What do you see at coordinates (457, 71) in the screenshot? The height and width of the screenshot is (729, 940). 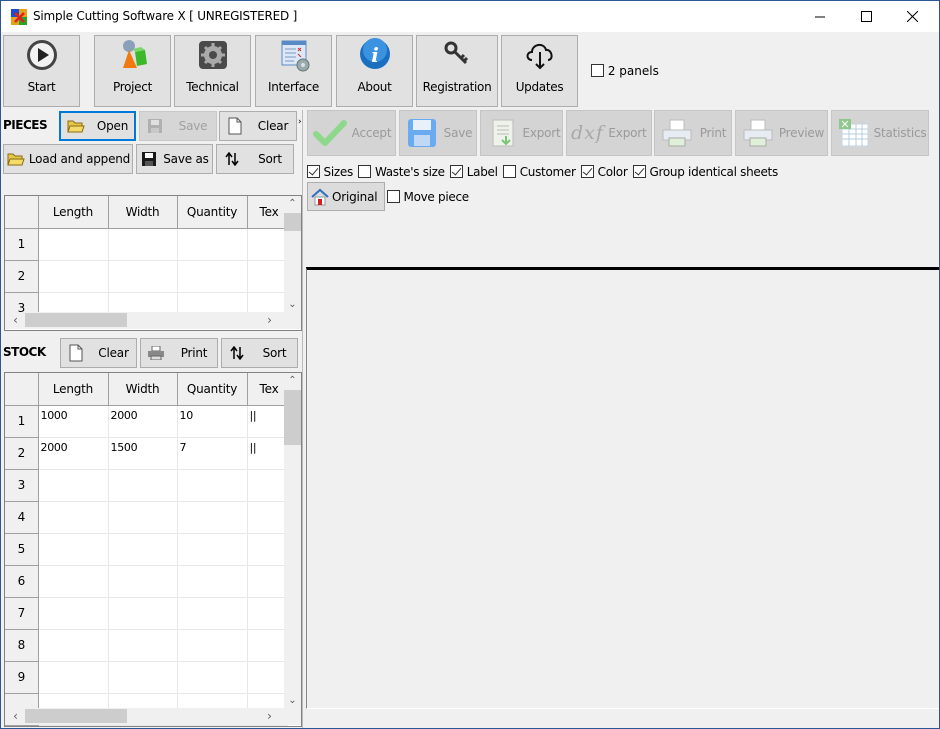 I see `registration-button: Registration` at bounding box center [457, 71].